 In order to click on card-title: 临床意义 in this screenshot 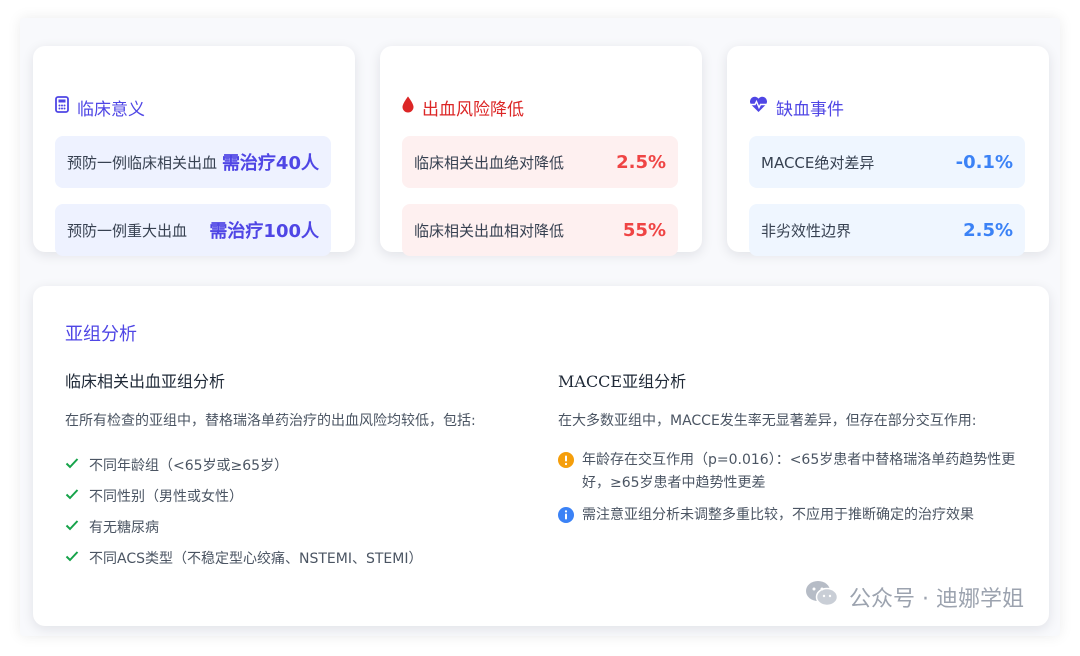, I will do `click(100, 107)`.